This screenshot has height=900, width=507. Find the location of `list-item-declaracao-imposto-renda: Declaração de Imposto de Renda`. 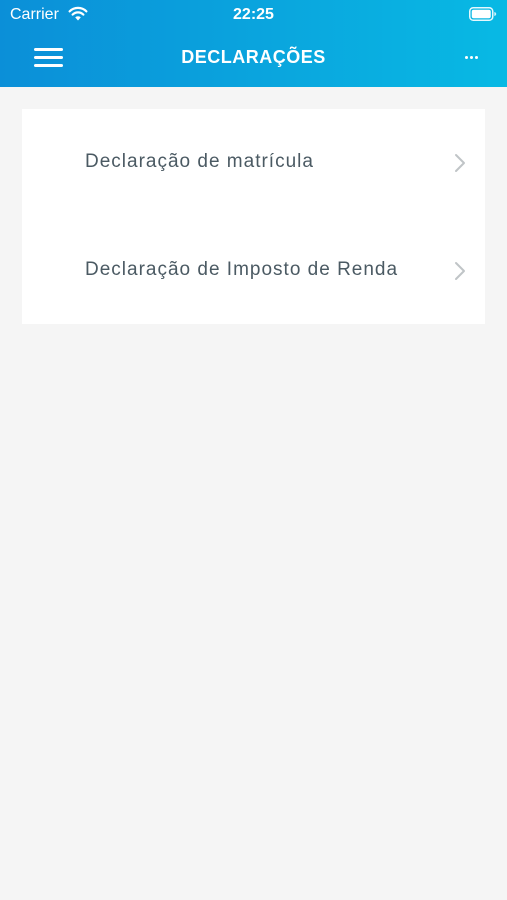

list-item-declaracao-imposto-renda: Declaração de Imposto de Renda is located at coordinates (253, 270).